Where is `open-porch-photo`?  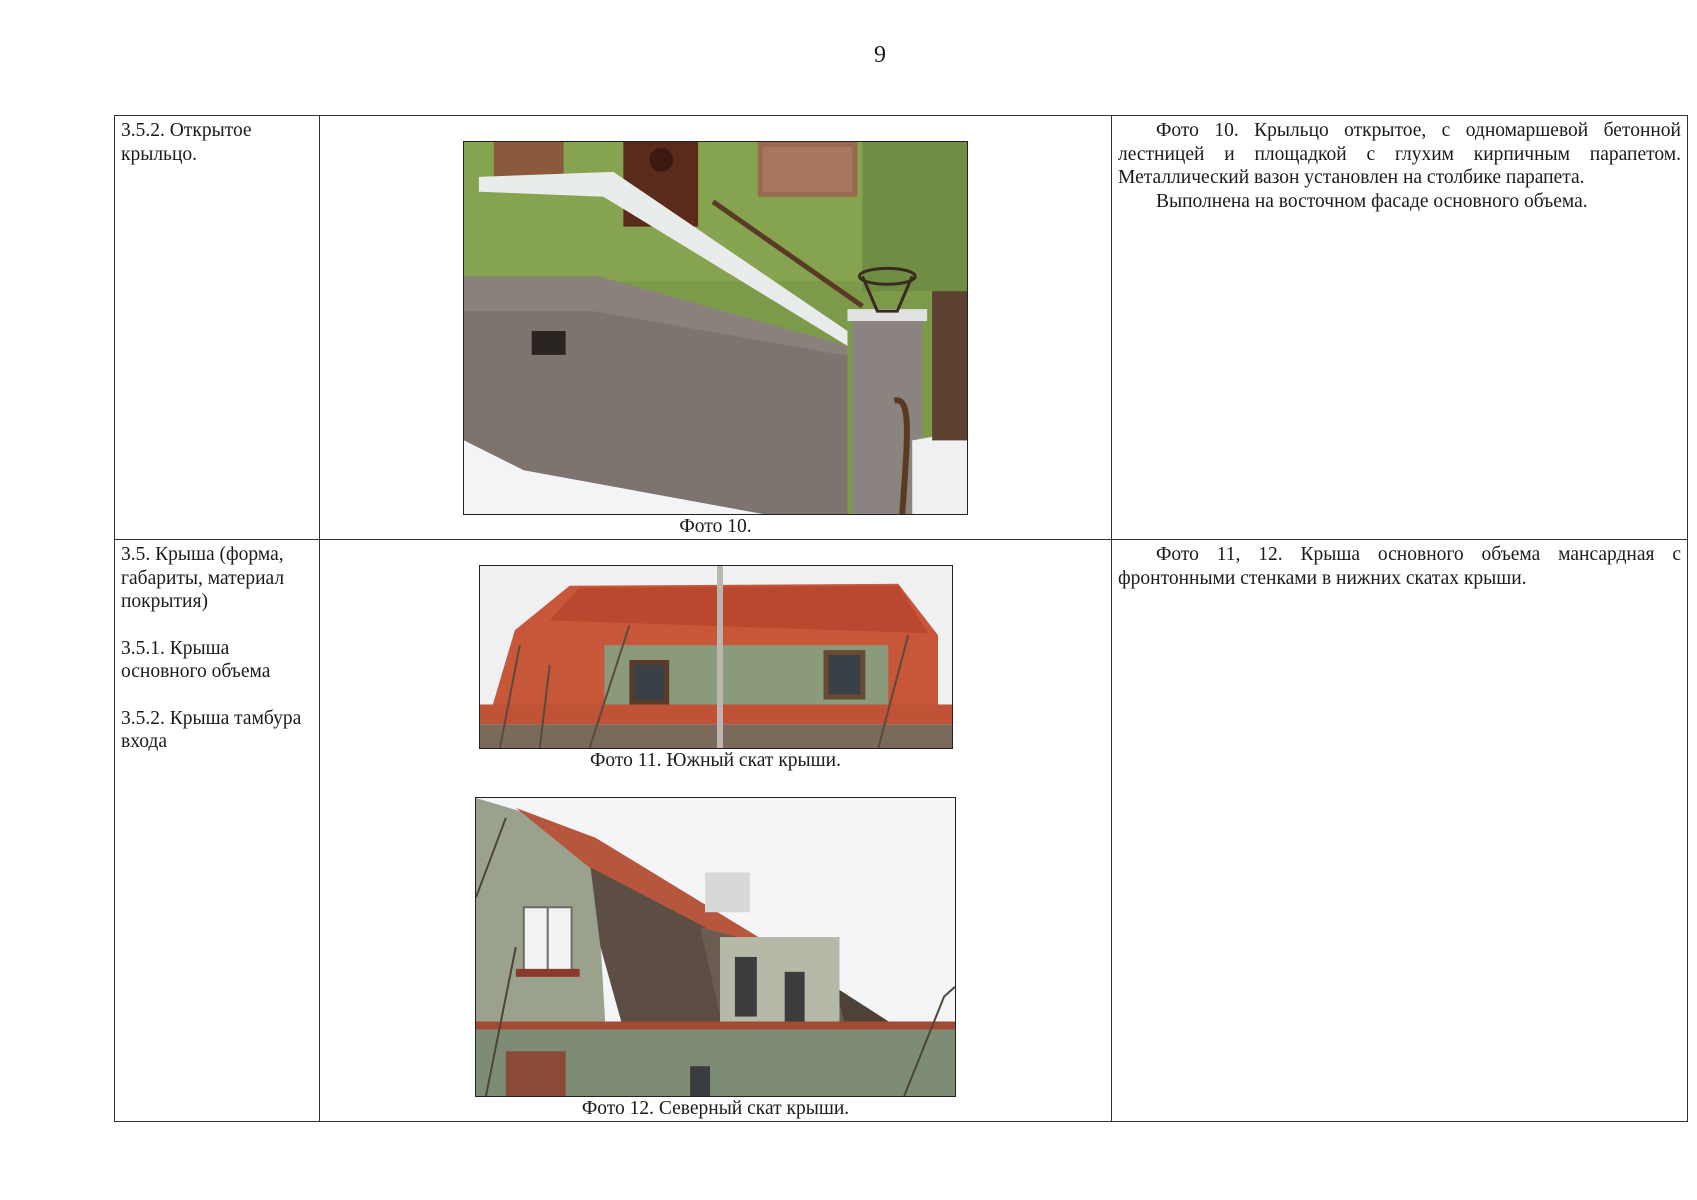 open-porch-photo is located at coordinates (715, 328).